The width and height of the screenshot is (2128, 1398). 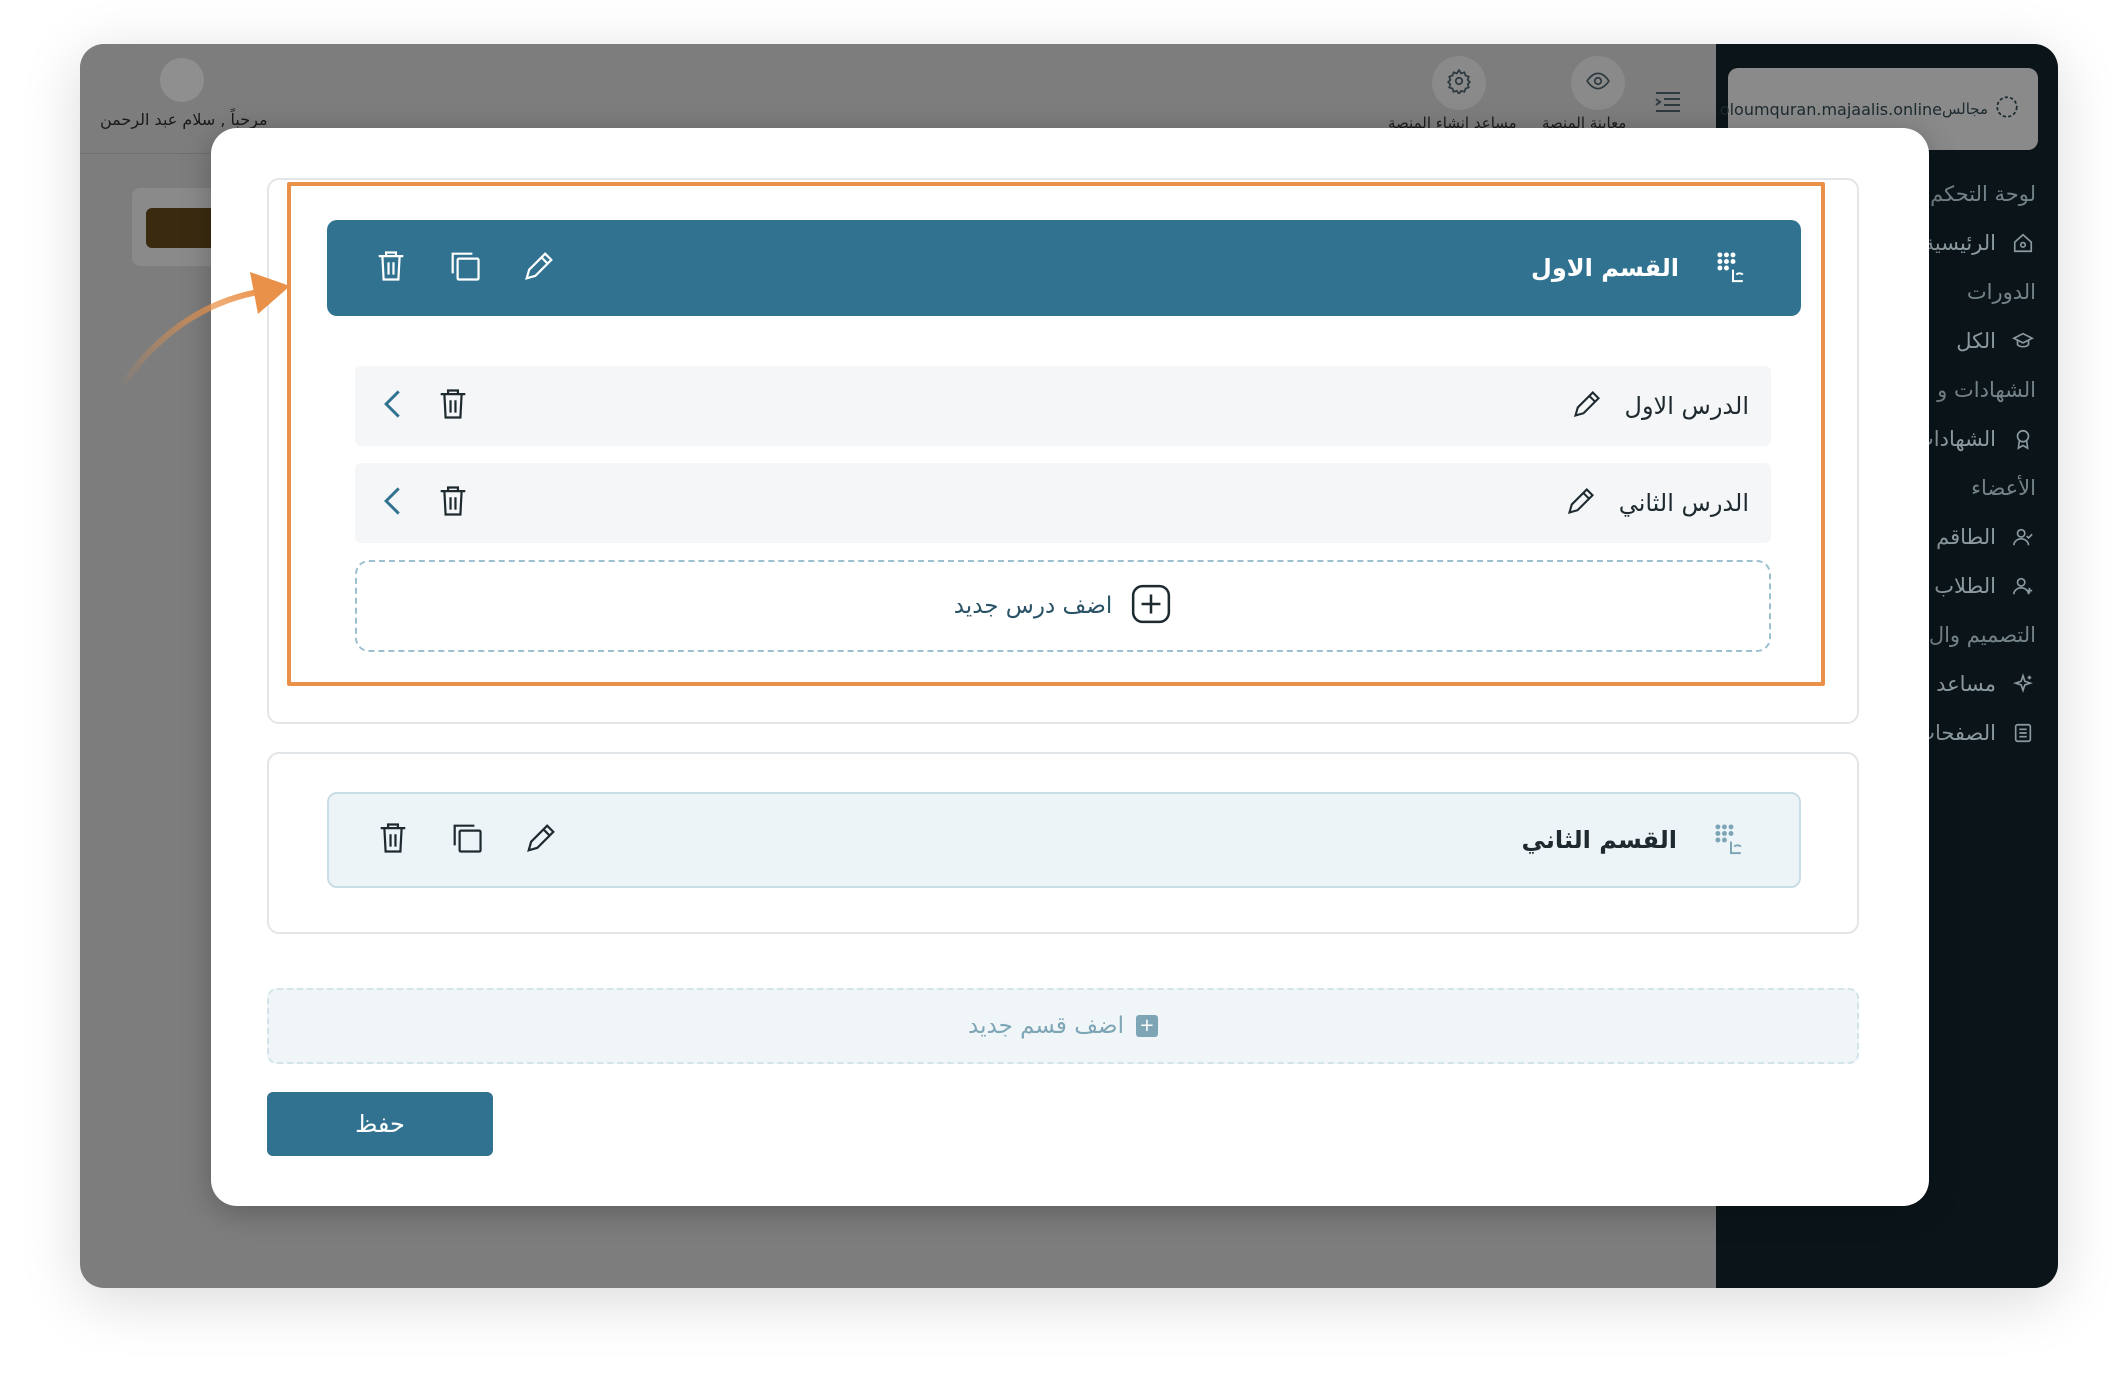 What do you see at coordinates (1064, 840) in the screenshot?
I see `section-header-2: القسم الثاني` at bounding box center [1064, 840].